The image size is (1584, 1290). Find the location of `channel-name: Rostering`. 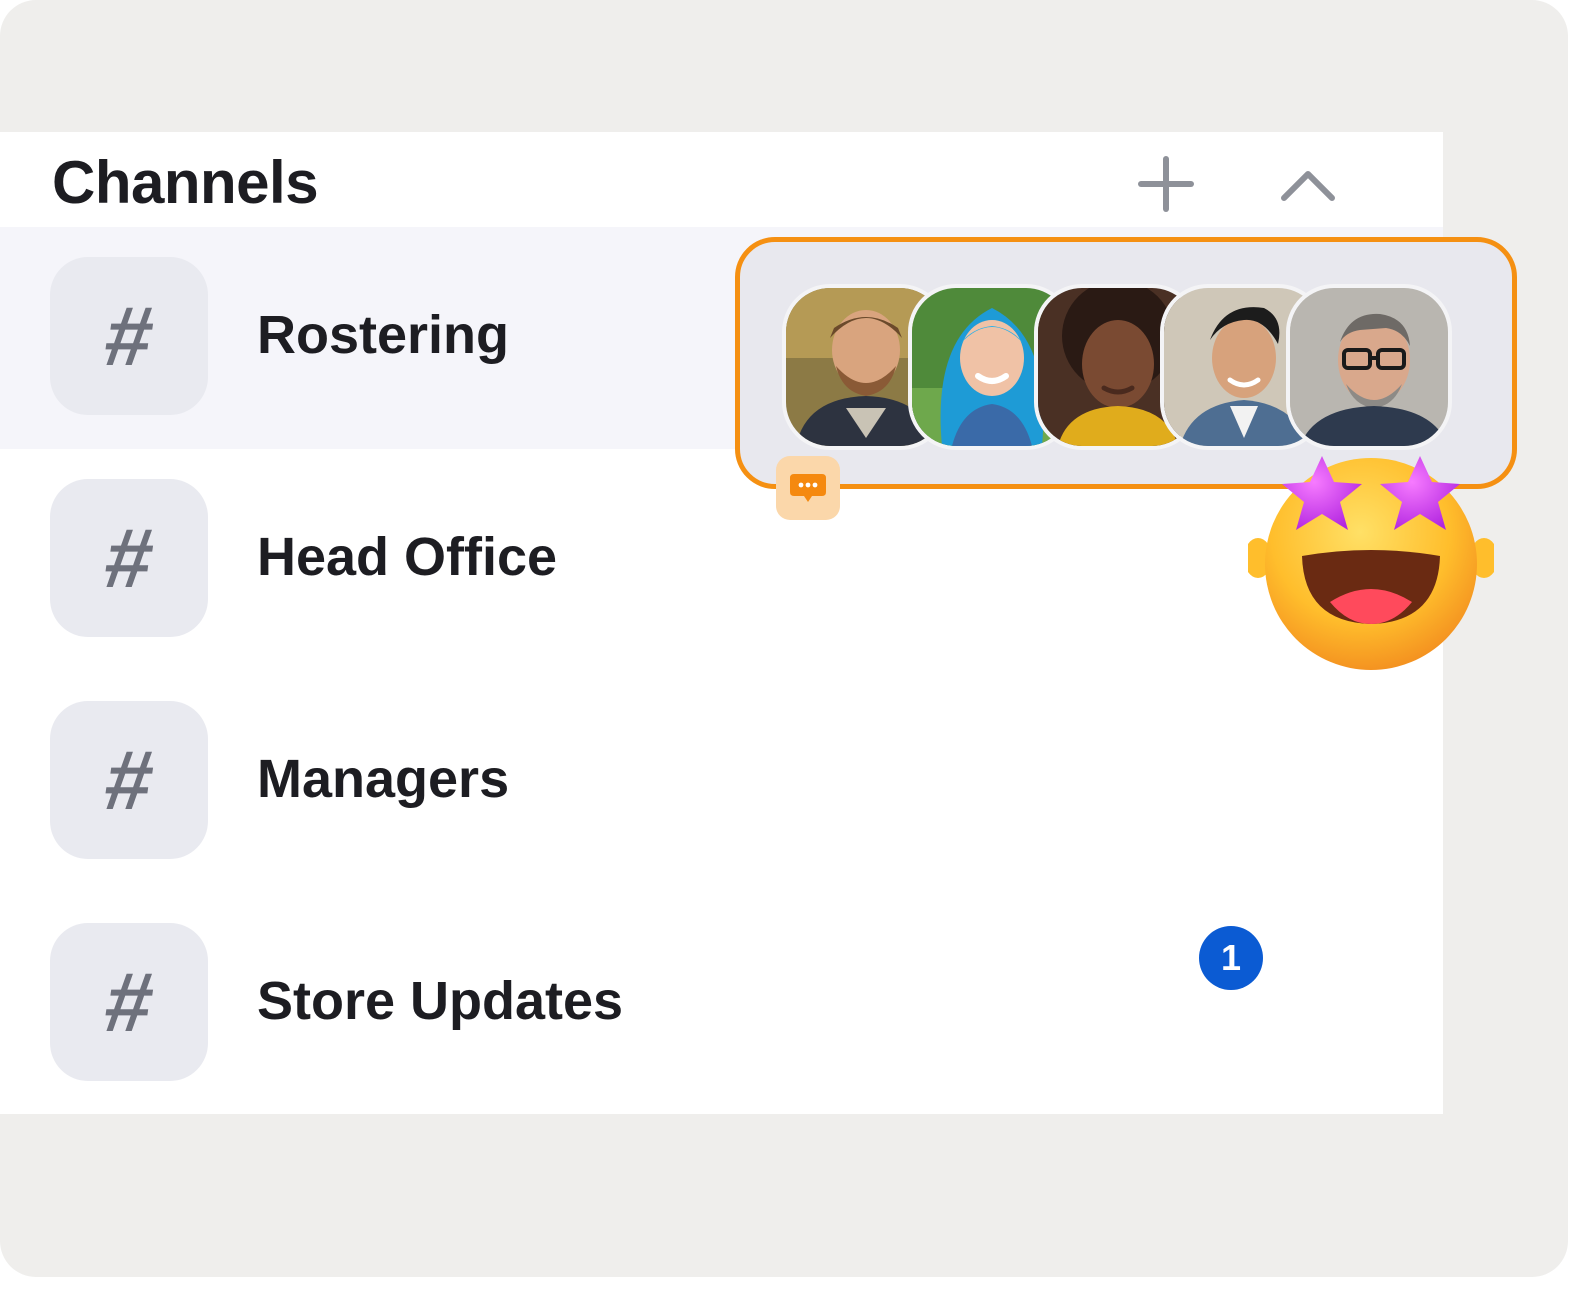

channel-name: Rostering is located at coordinates (383, 335).